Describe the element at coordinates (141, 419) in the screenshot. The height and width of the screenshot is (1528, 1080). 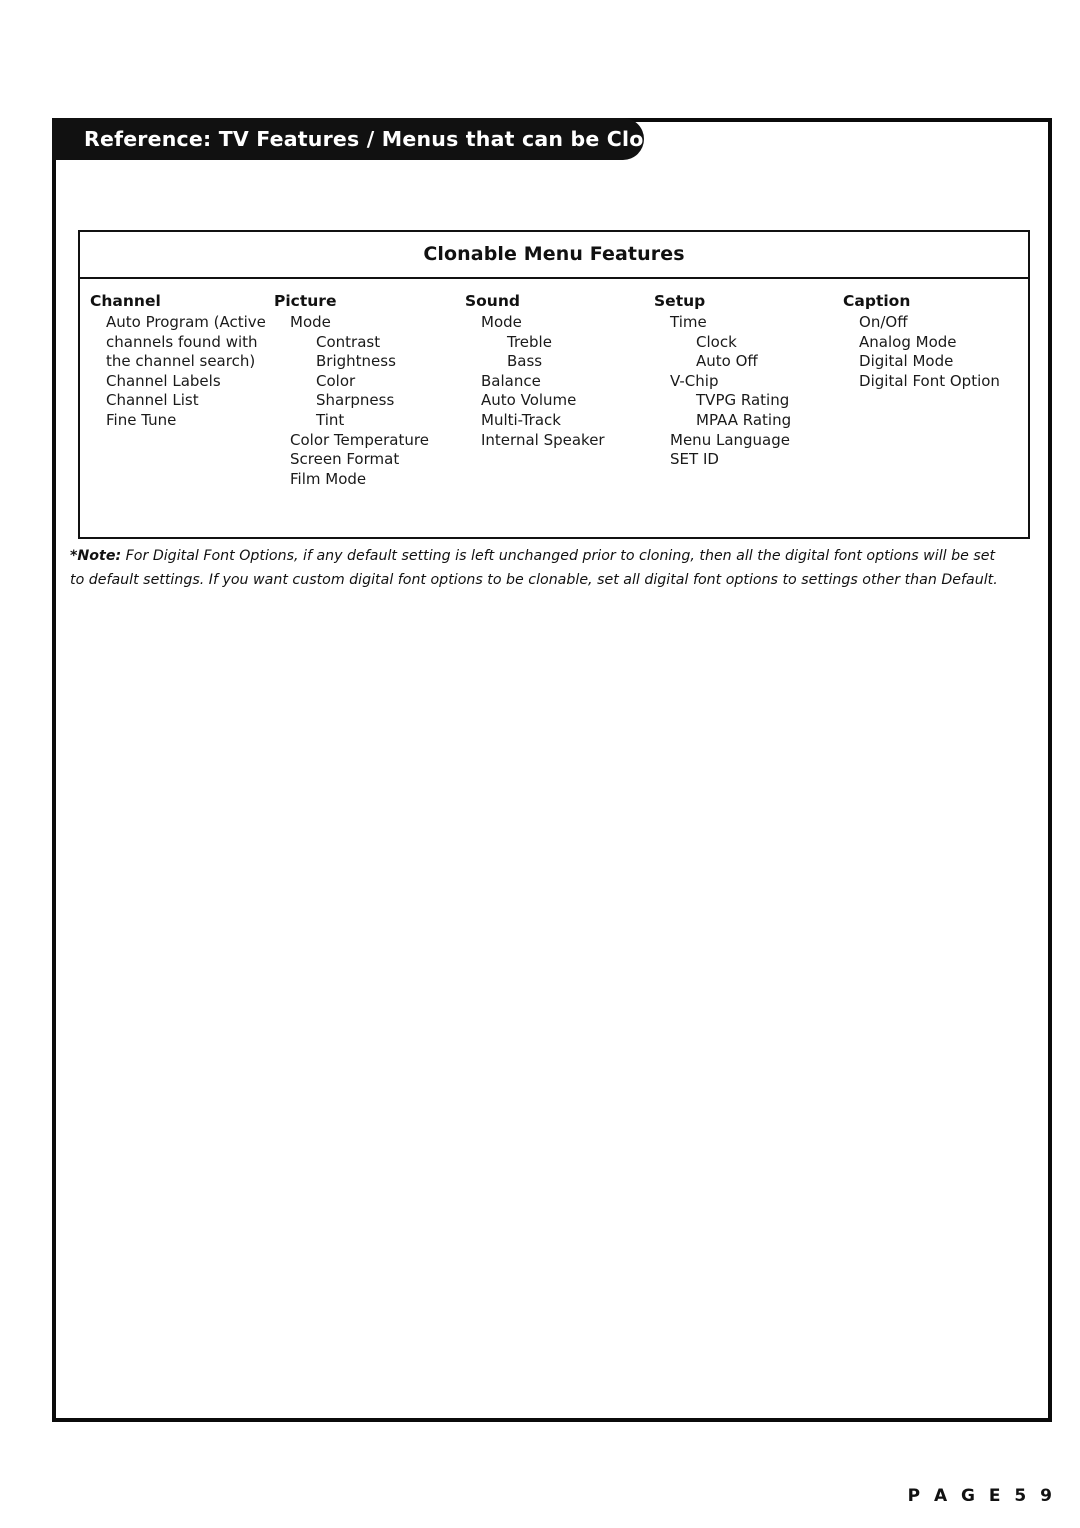
I see `list-item: Fine Tune` at that location.